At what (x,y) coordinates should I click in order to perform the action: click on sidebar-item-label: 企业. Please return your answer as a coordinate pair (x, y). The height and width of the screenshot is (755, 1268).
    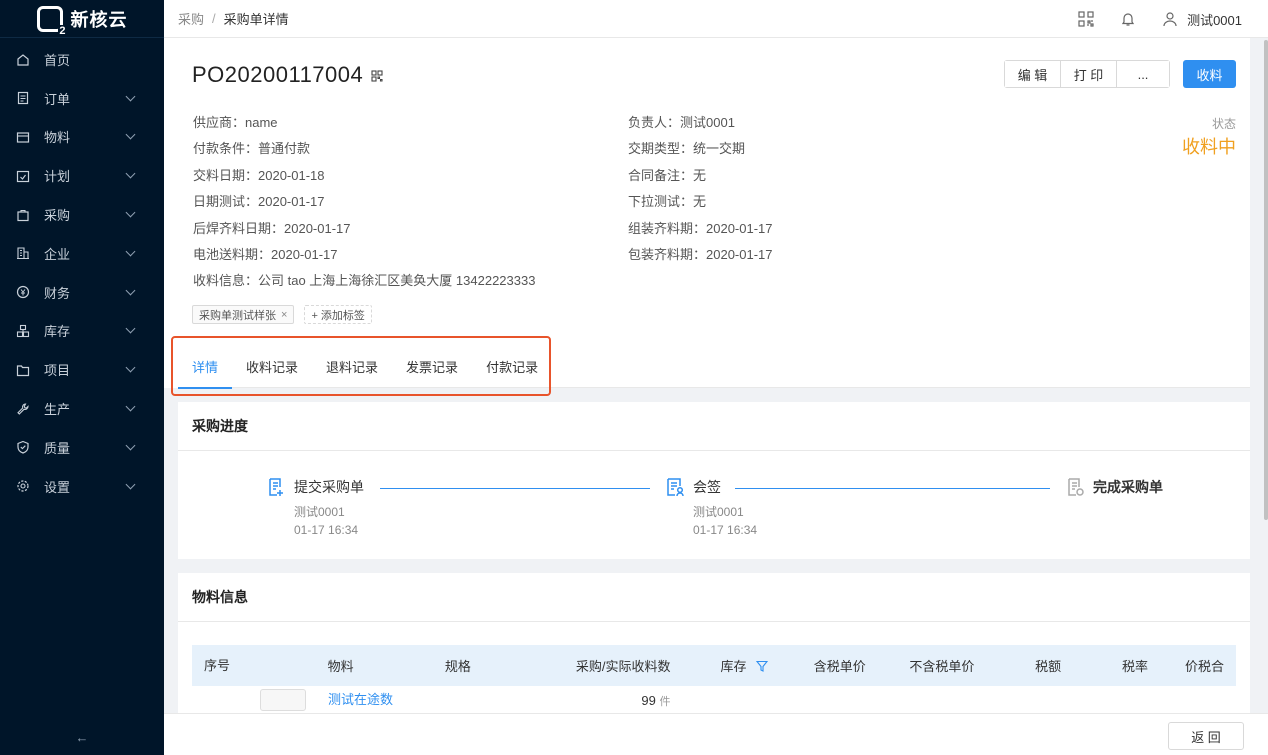
    Looking at the image, I should click on (57, 254).